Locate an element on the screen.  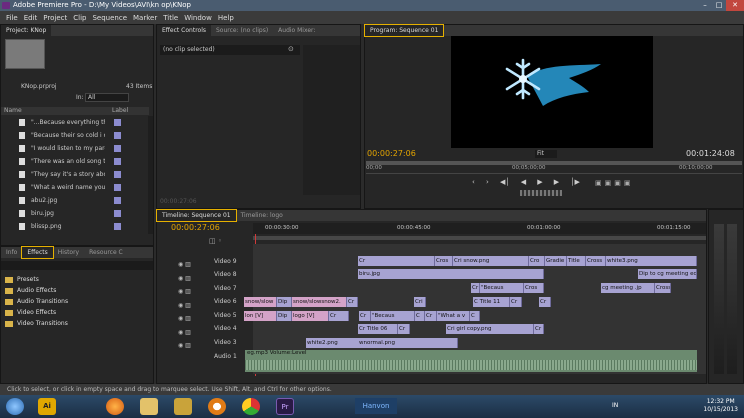
jog-shuttle is located at coordinates (541, 193).